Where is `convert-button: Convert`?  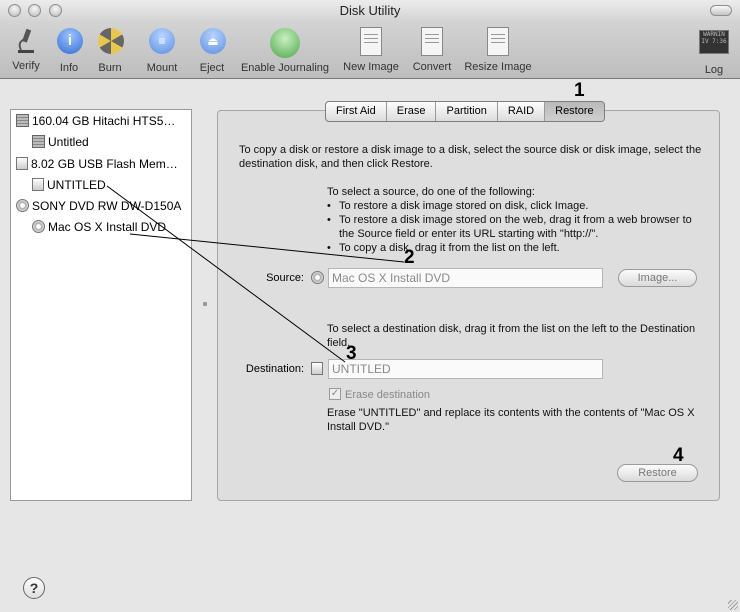 convert-button: Convert is located at coordinates (432, 49).